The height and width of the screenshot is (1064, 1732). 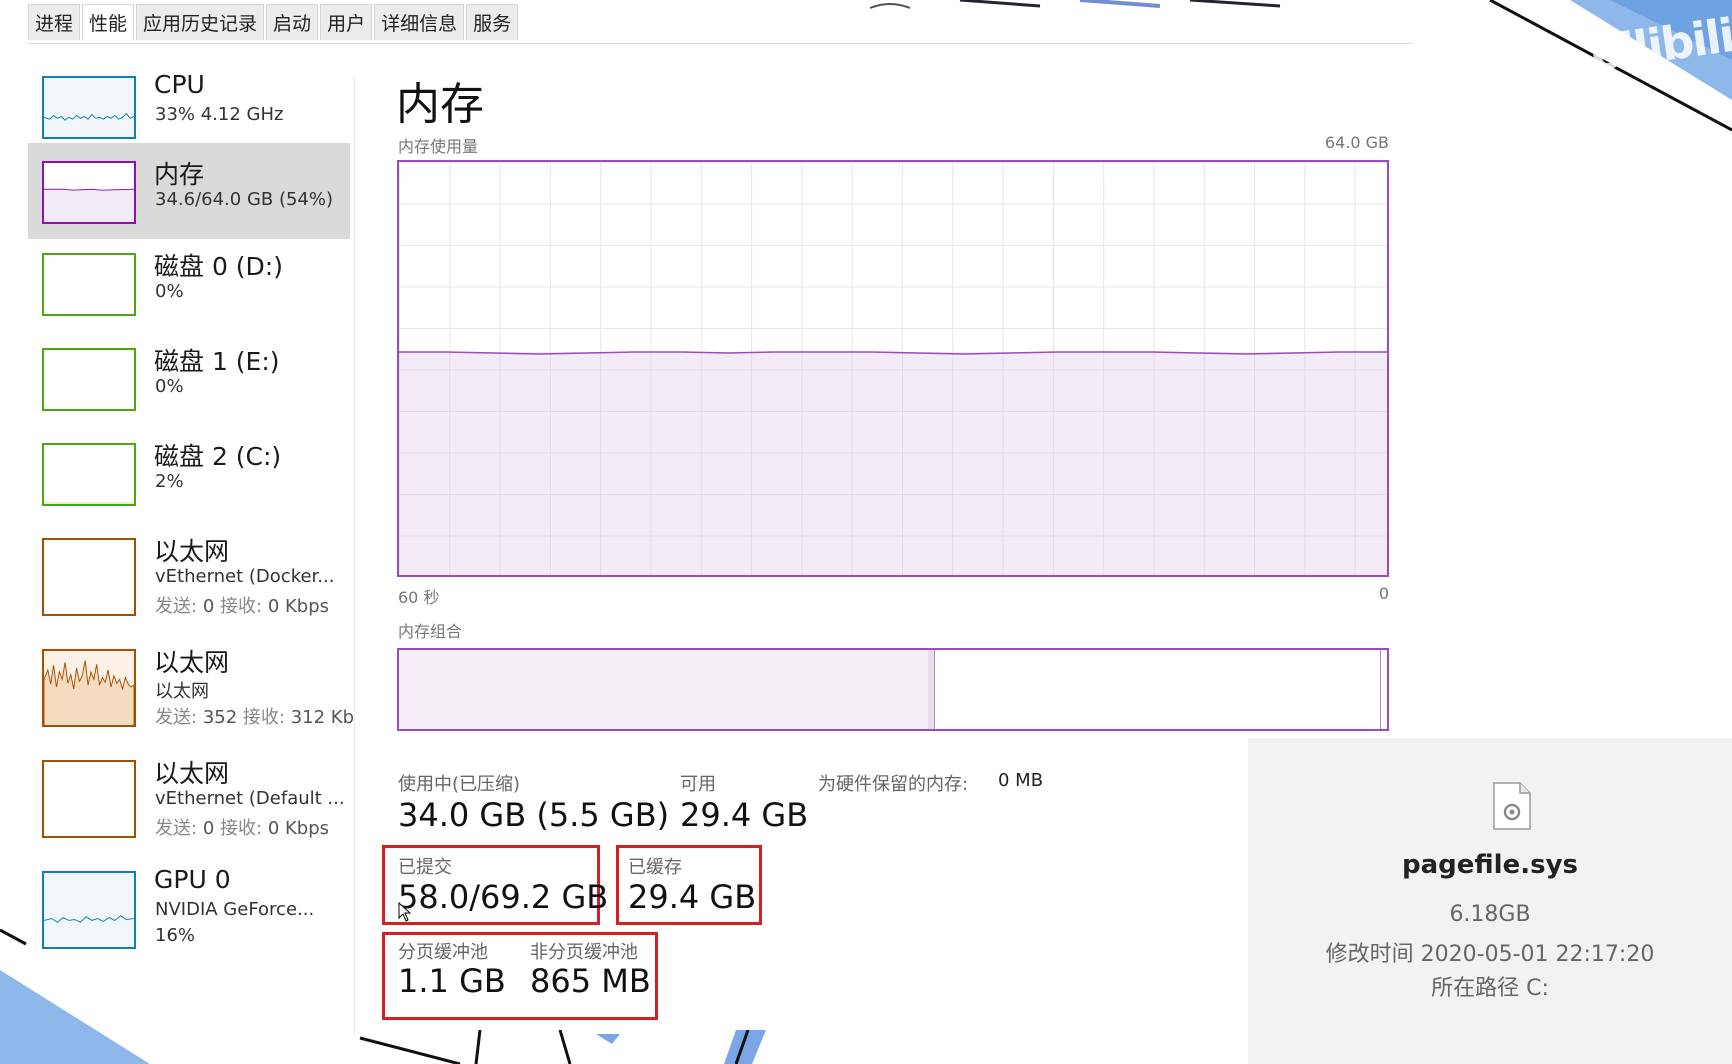 What do you see at coordinates (1382, 689) in the screenshot?
I see `composition-free-end` at bounding box center [1382, 689].